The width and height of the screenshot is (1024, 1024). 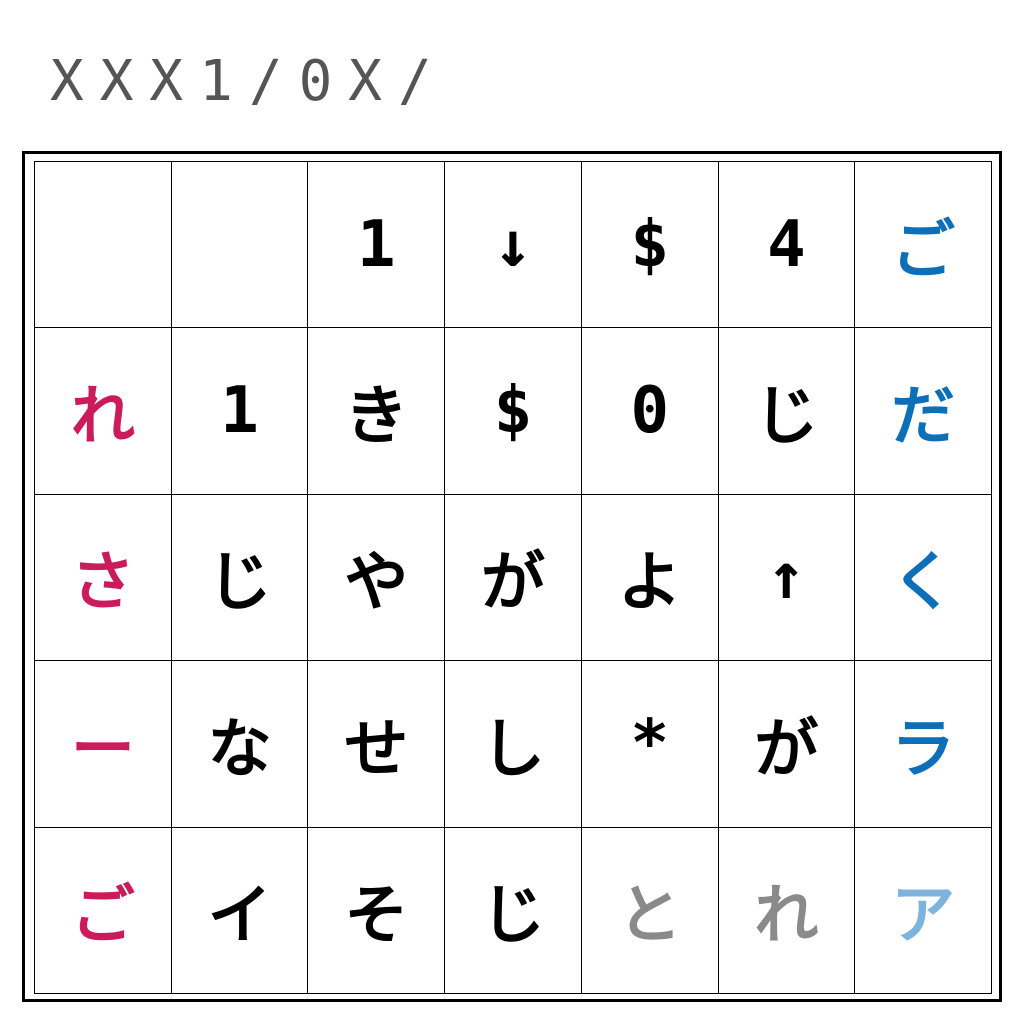 What do you see at coordinates (513, 744) in the screenshot?
I see `board-cell: し` at bounding box center [513, 744].